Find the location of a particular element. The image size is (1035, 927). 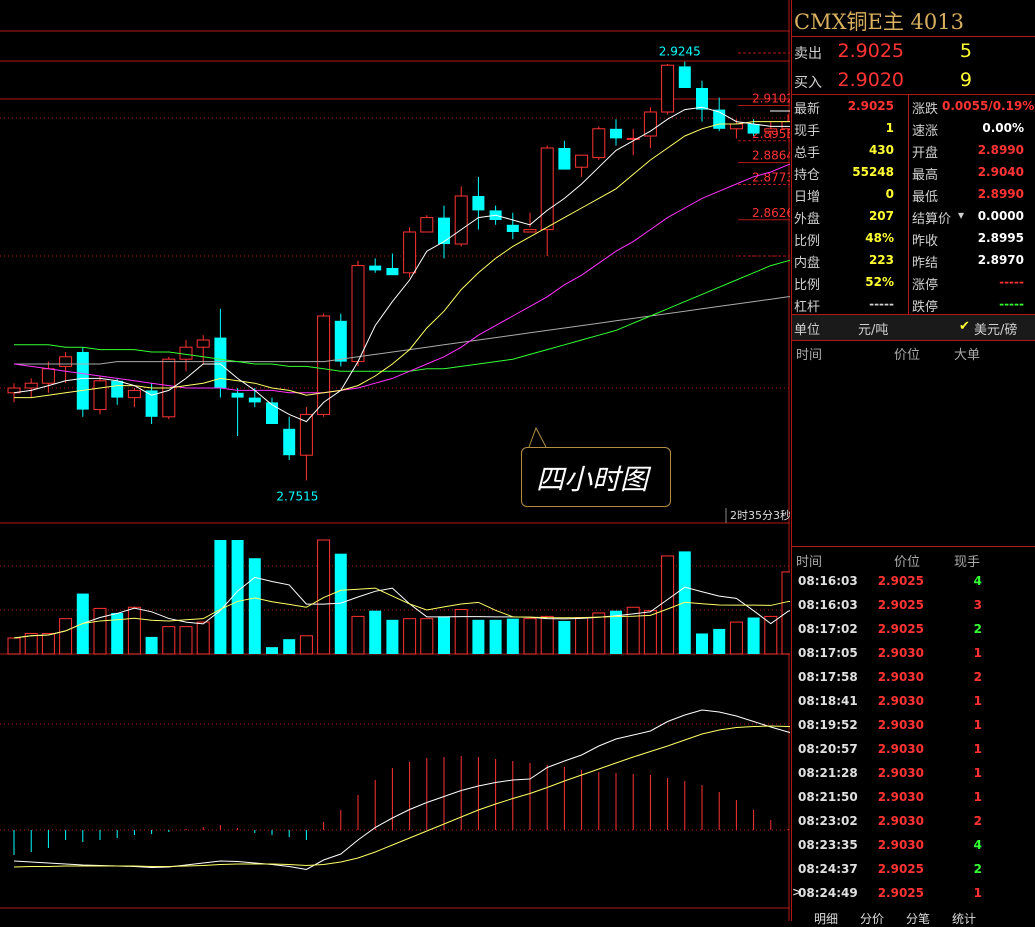

tab-2: 分笔 is located at coordinates (918, 918).